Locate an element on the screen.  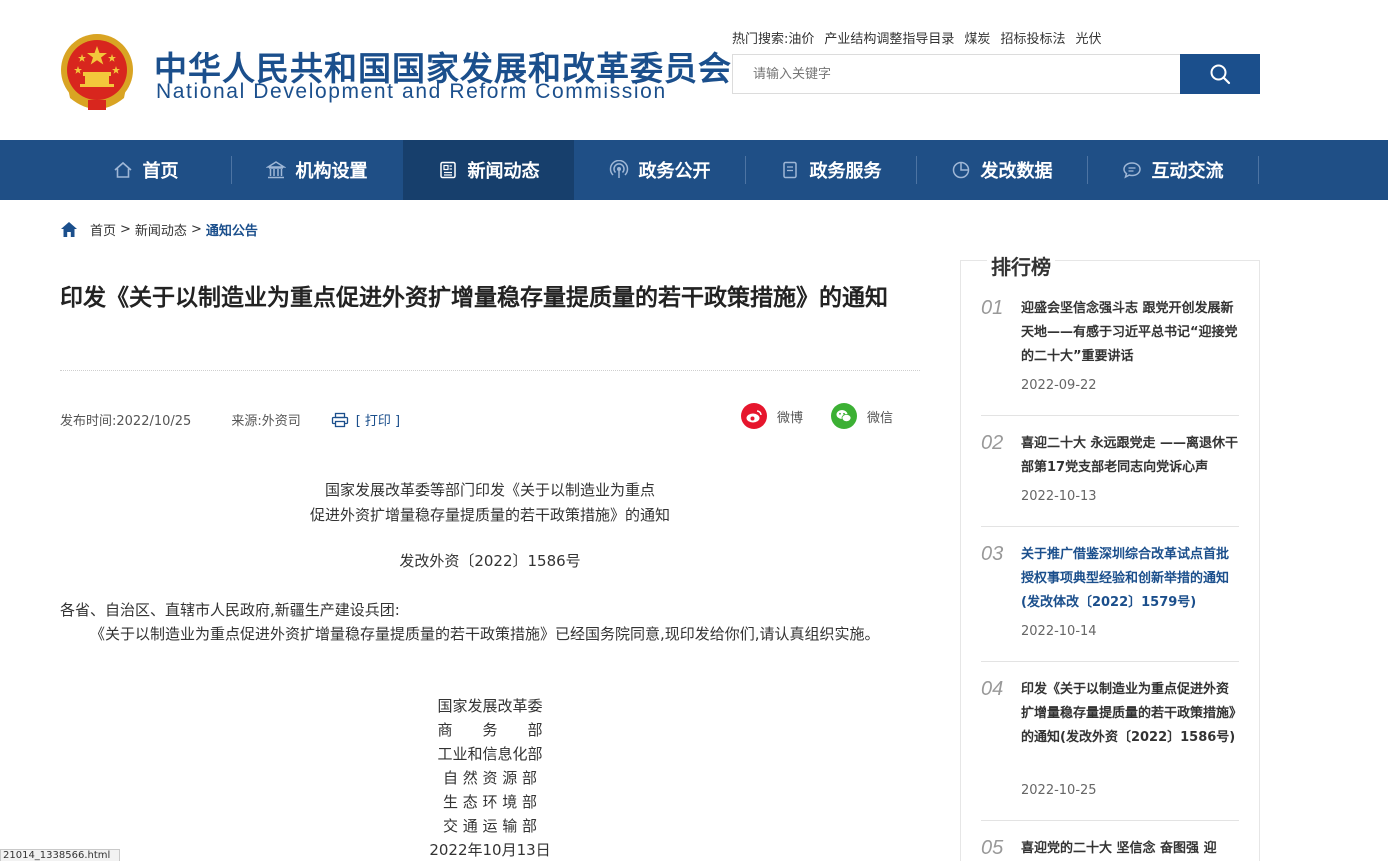
nav-label: 互动交流 is located at coordinates (1187, 171).